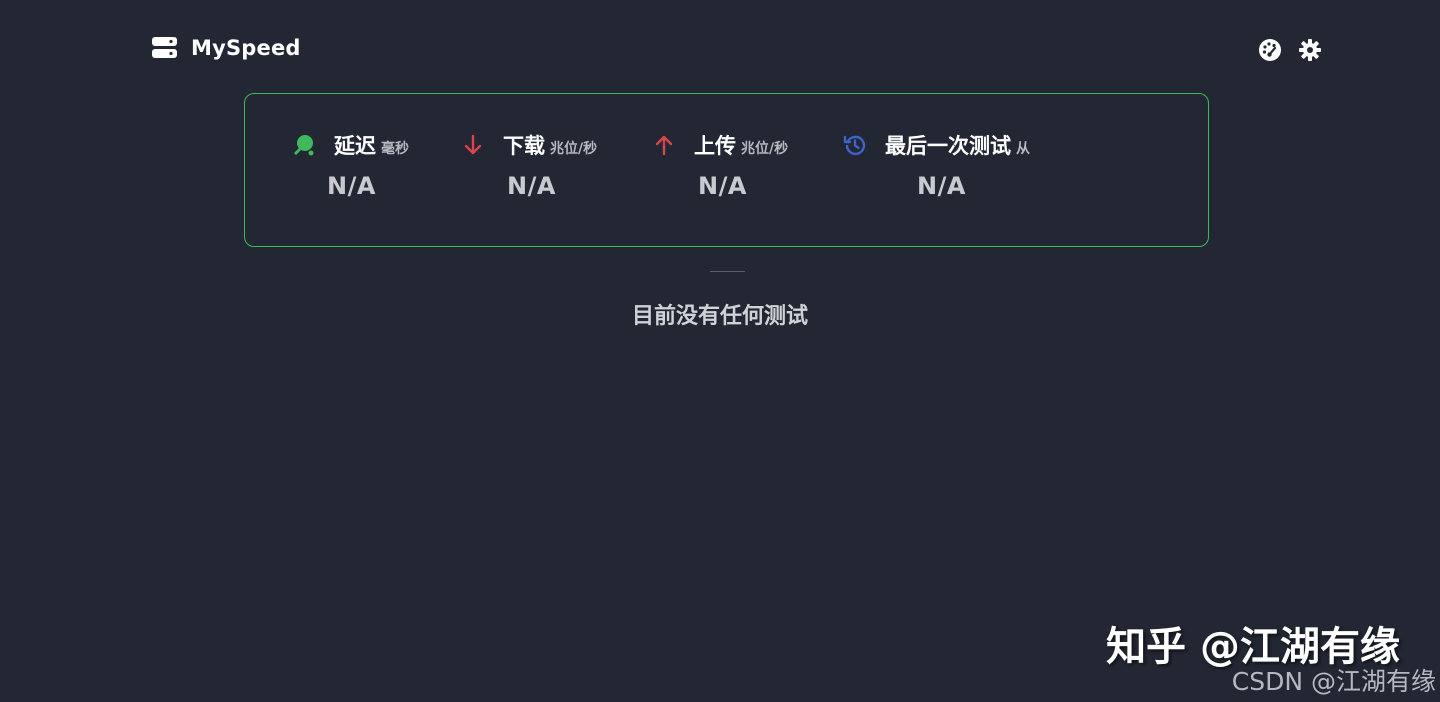 The width and height of the screenshot is (1440, 702). Describe the element at coordinates (854, 145) in the screenshot. I see `history-icon` at that location.